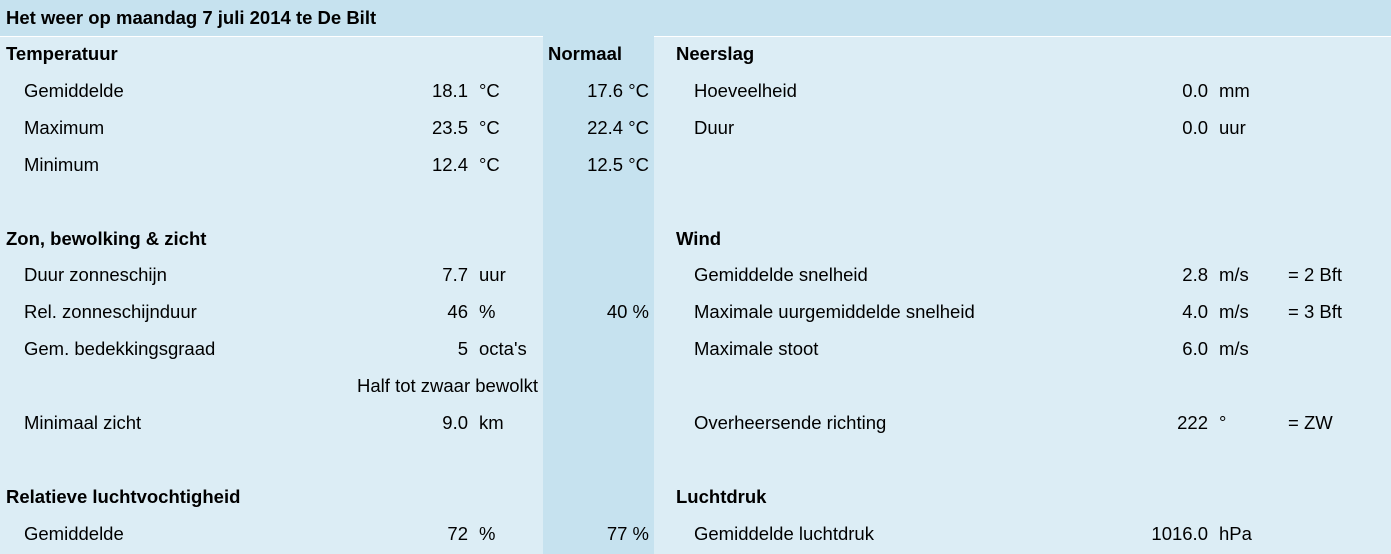  I want to click on vochtigheid-heading: Relatieve luchtvochtigheid, so click(123, 496).